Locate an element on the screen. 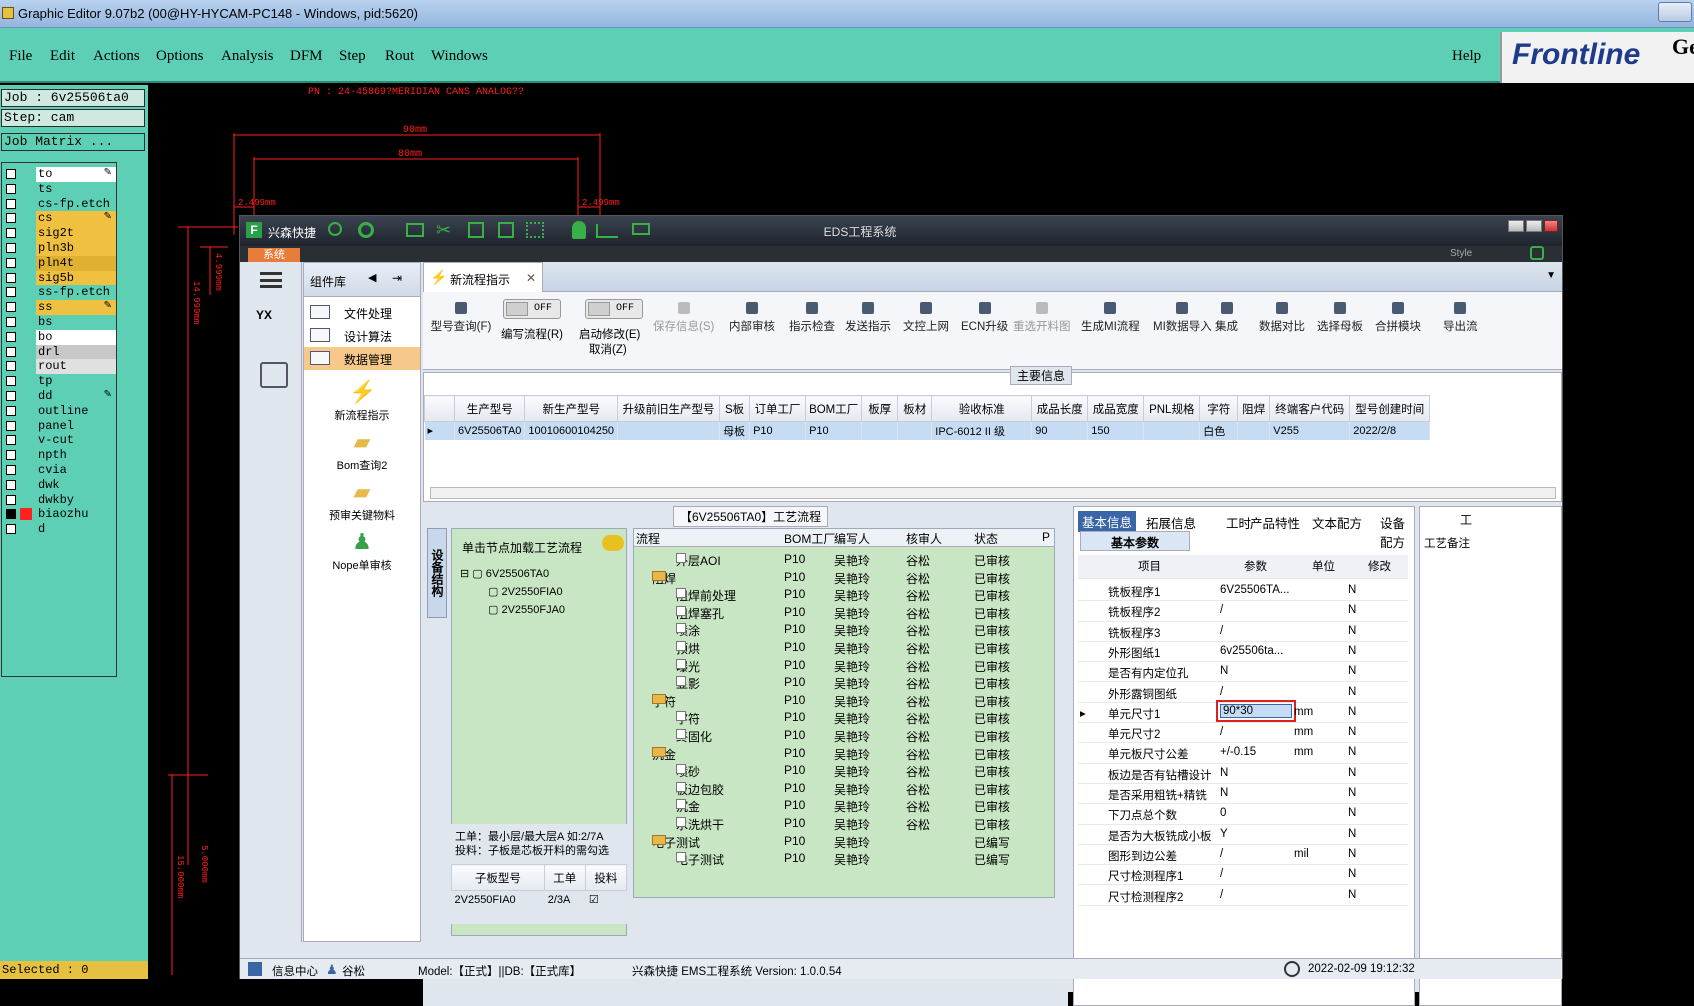 The height and width of the screenshot is (1006, 1694). layer-name: ts is located at coordinates (76, 189).